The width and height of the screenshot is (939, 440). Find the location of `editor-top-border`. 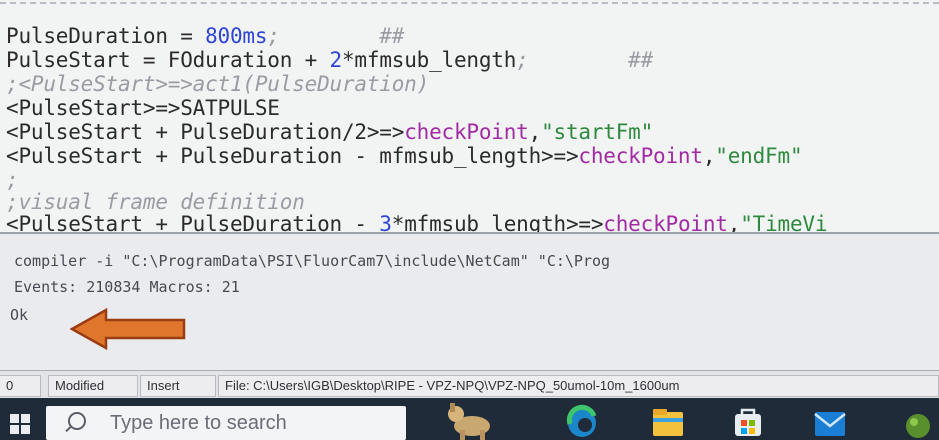

editor-top-border is located at coordinates (469, 3).